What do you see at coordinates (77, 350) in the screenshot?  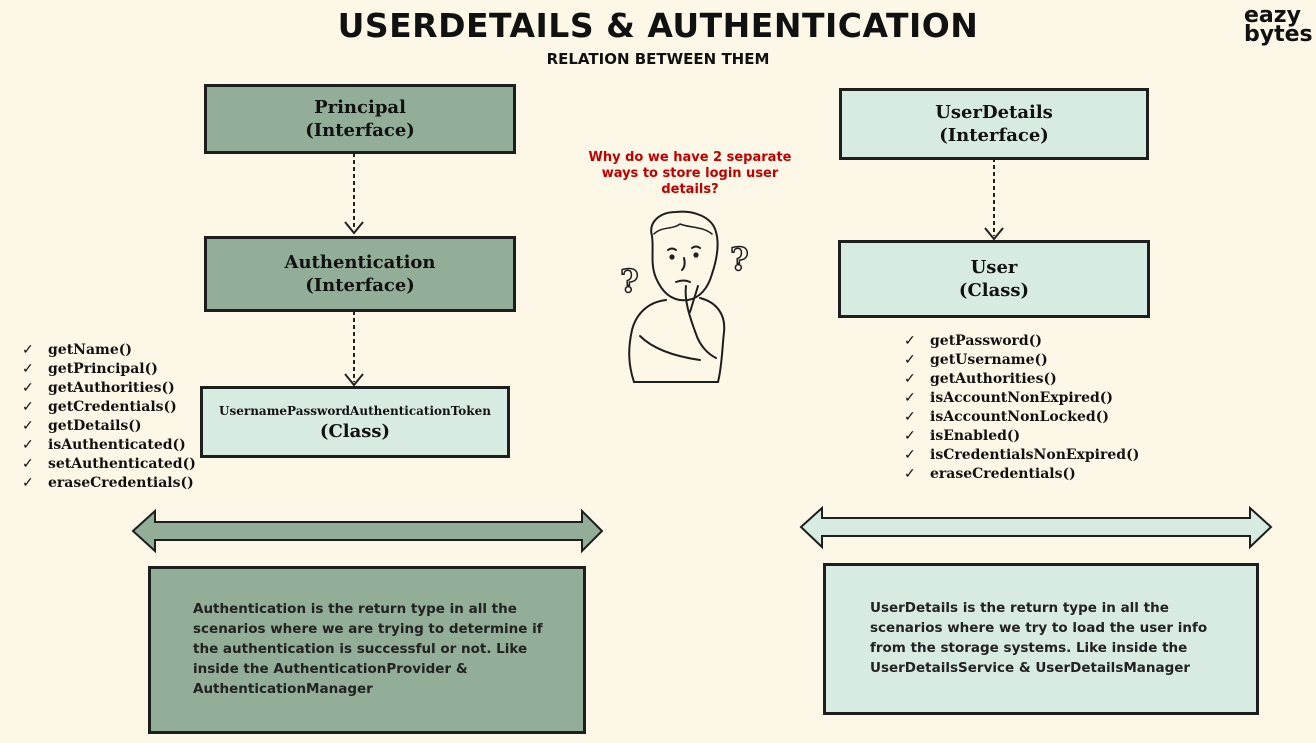 I see `list-item: ✓ getName()` at bounding box center [77, 350].